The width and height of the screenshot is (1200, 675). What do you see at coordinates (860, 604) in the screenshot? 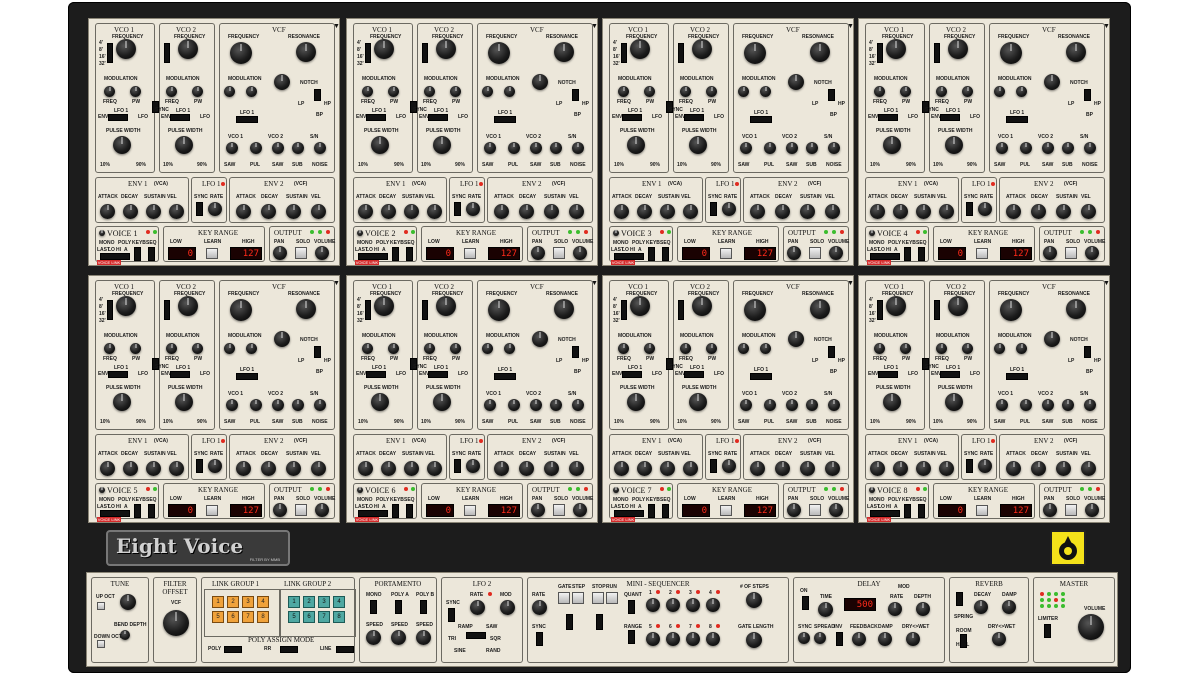
I see `delay-time-display: 500` at bounding box center [860, 604].